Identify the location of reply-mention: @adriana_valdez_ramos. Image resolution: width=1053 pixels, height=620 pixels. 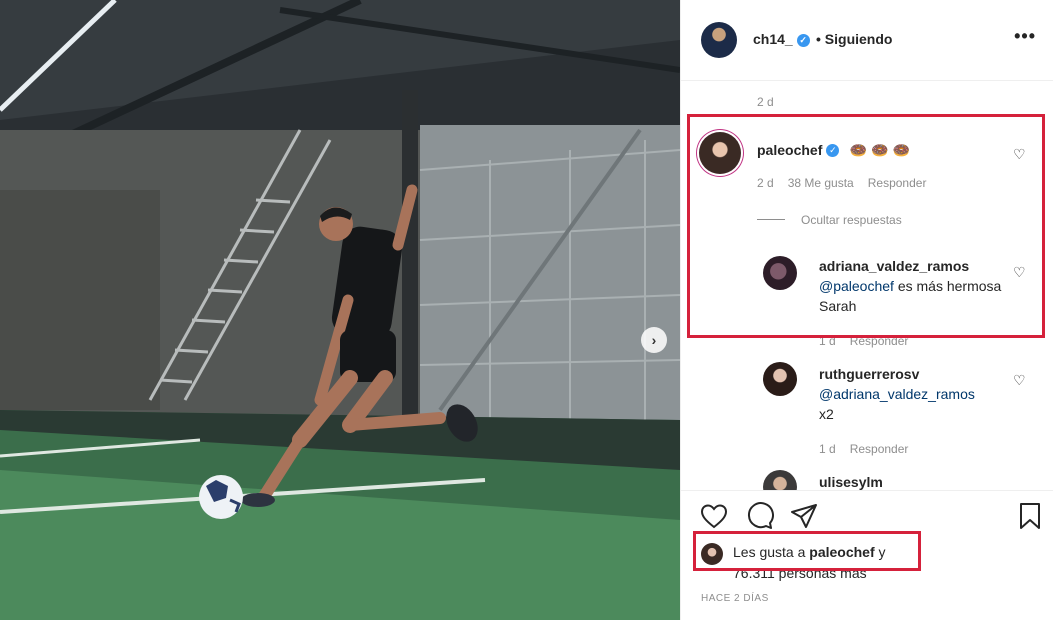
(897, 394).